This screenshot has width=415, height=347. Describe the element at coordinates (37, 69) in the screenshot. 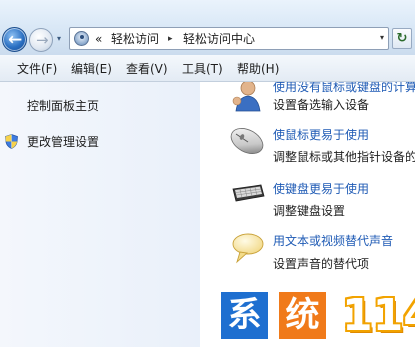

I see `menu-file: 文件(F)` at that location.